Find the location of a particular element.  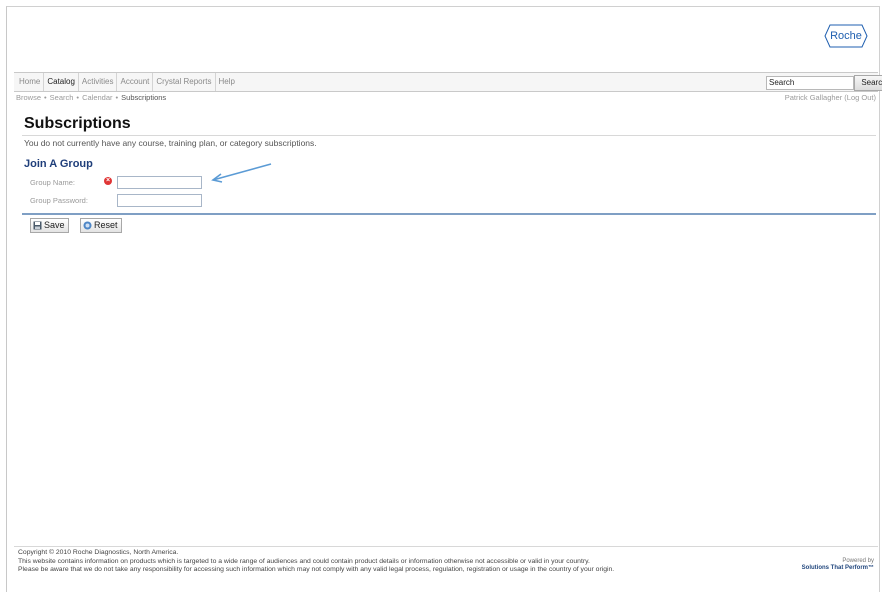

tab-crystal-reports: Crystal Reports is located at coordinates (184, 82).